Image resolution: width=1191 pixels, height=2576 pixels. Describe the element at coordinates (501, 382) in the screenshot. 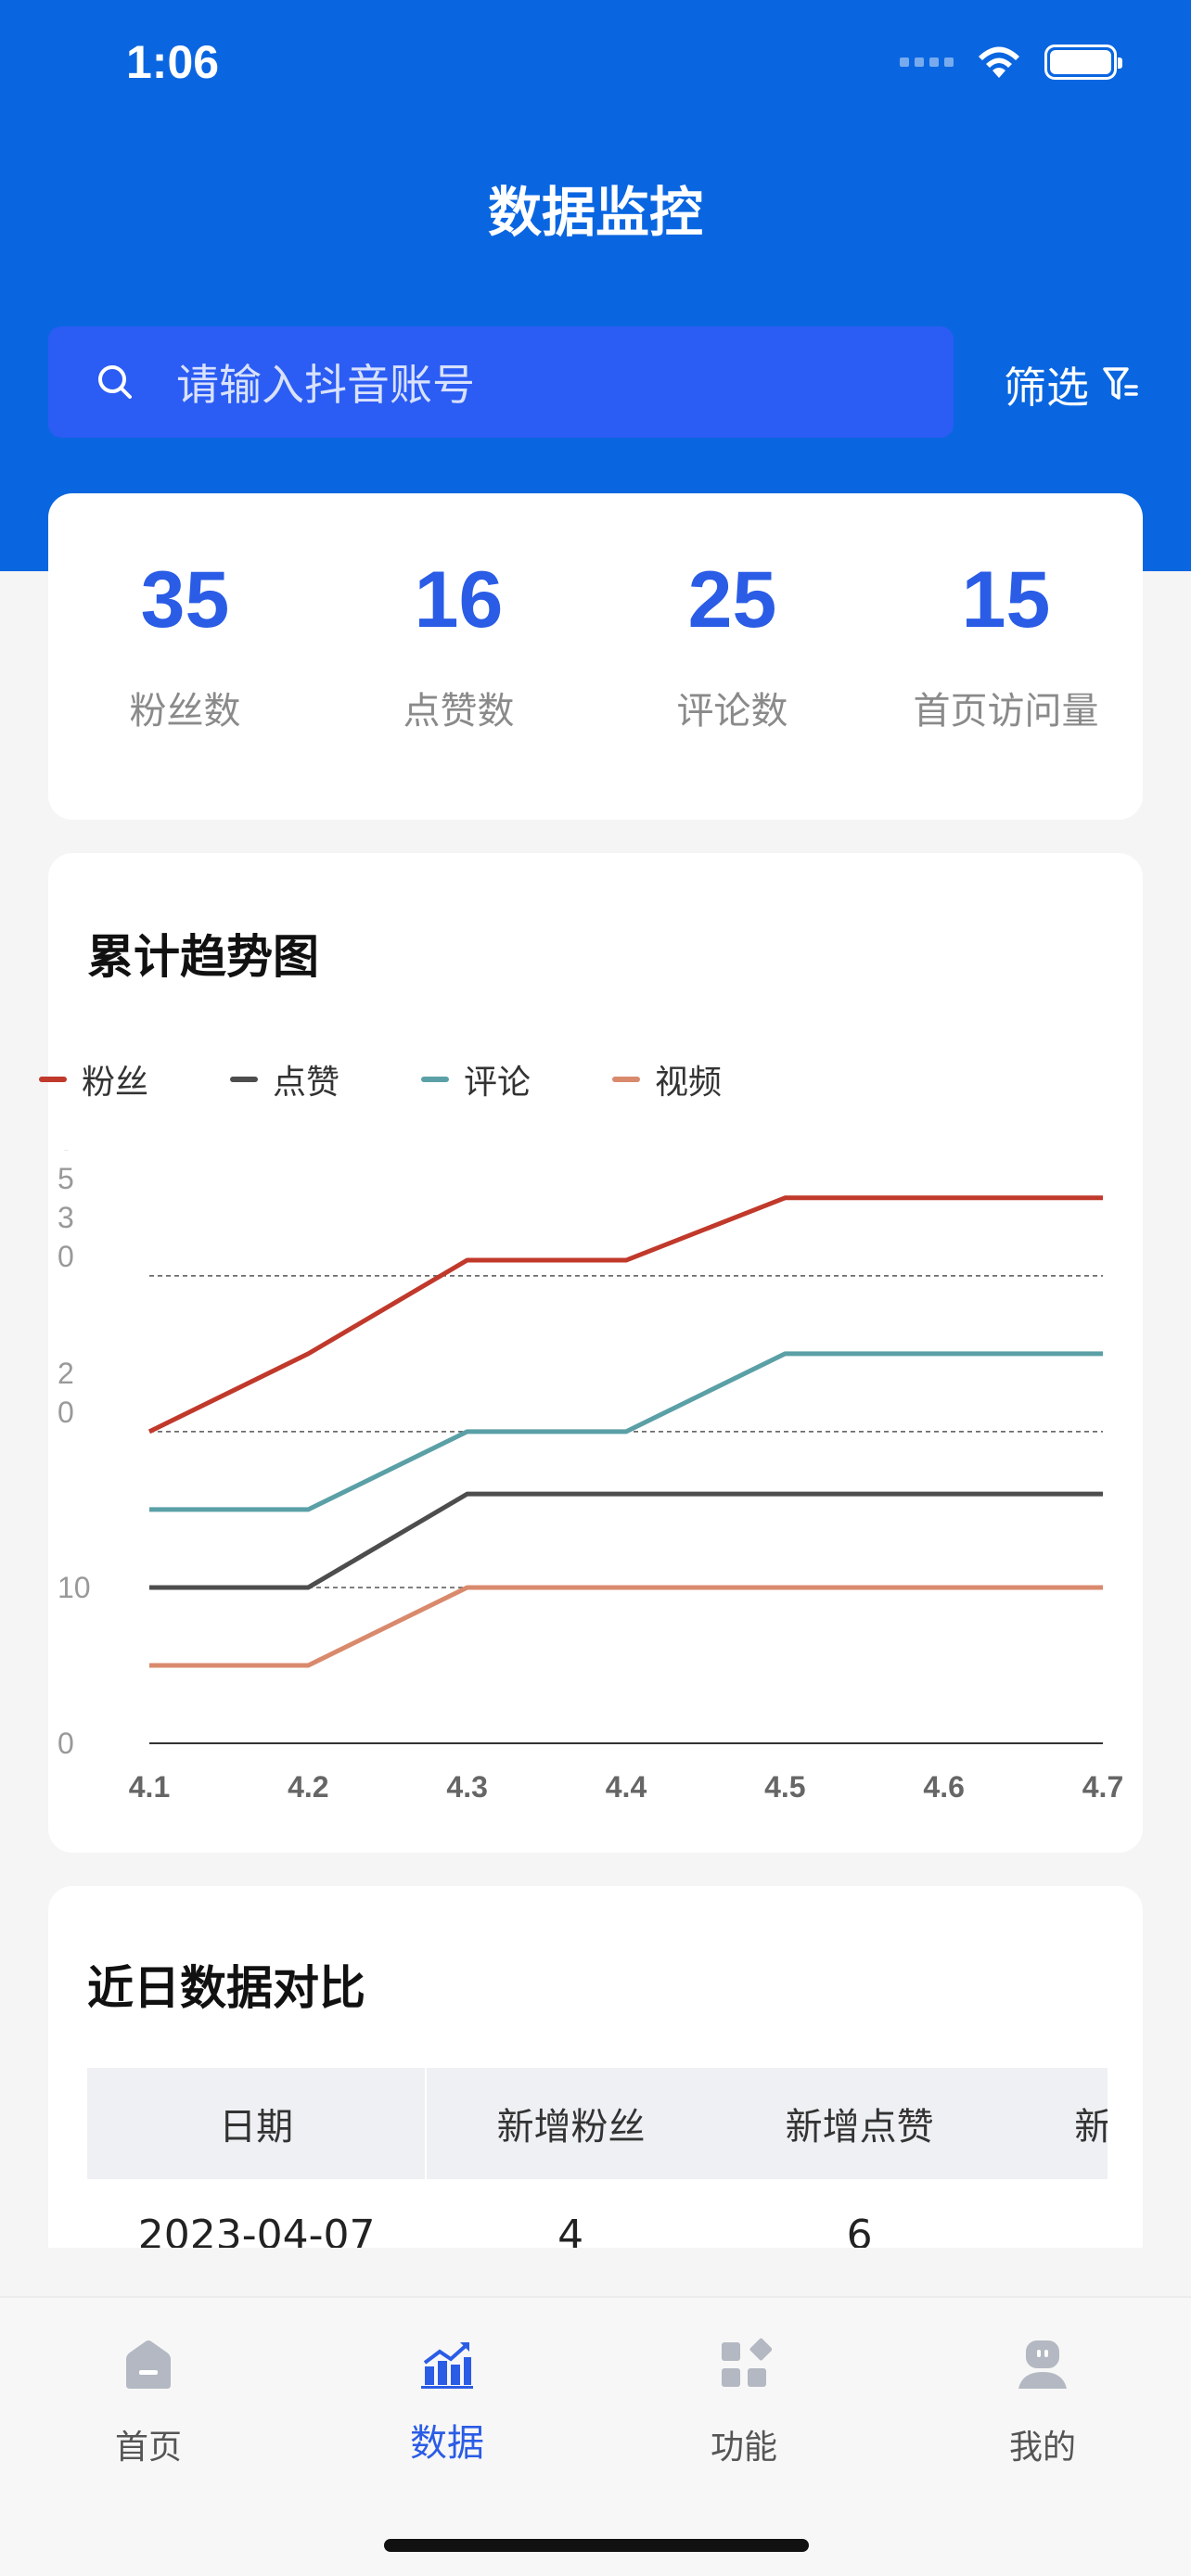

I see `search-input: 请输入抖音账号` at that location.